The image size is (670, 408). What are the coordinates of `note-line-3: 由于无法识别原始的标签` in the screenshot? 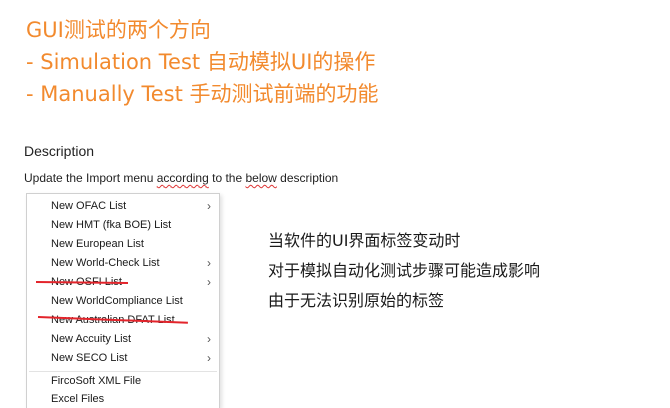 It's located at (356, 300).